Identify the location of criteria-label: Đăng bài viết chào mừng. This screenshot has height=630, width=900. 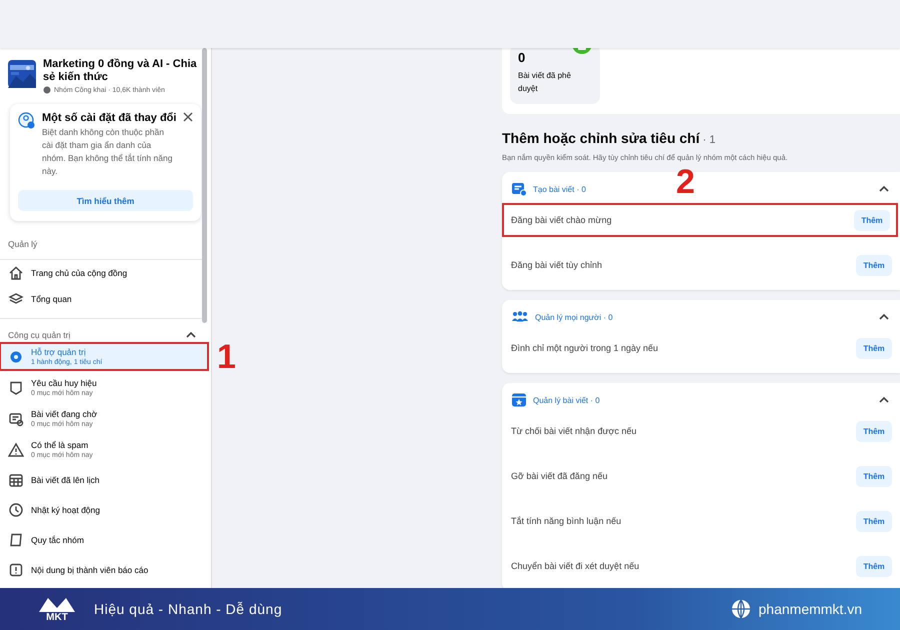
(561, 220).